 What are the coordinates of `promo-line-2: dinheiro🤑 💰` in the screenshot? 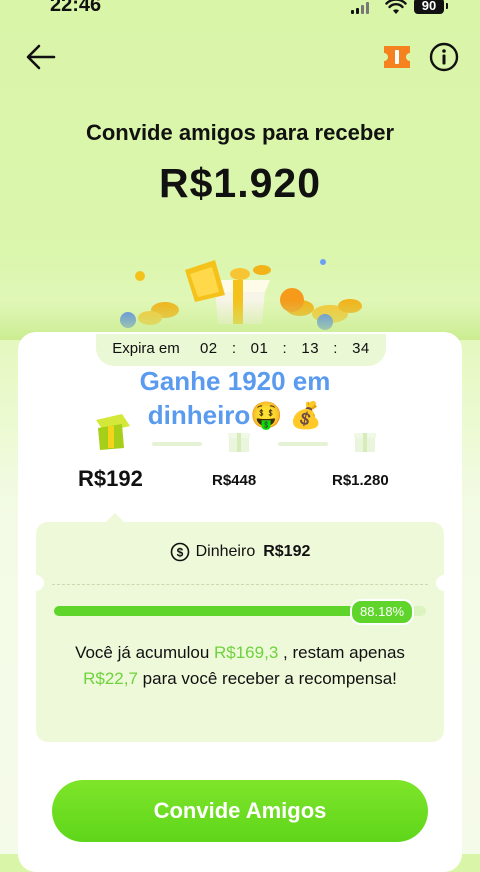 It's located at (235, 415).